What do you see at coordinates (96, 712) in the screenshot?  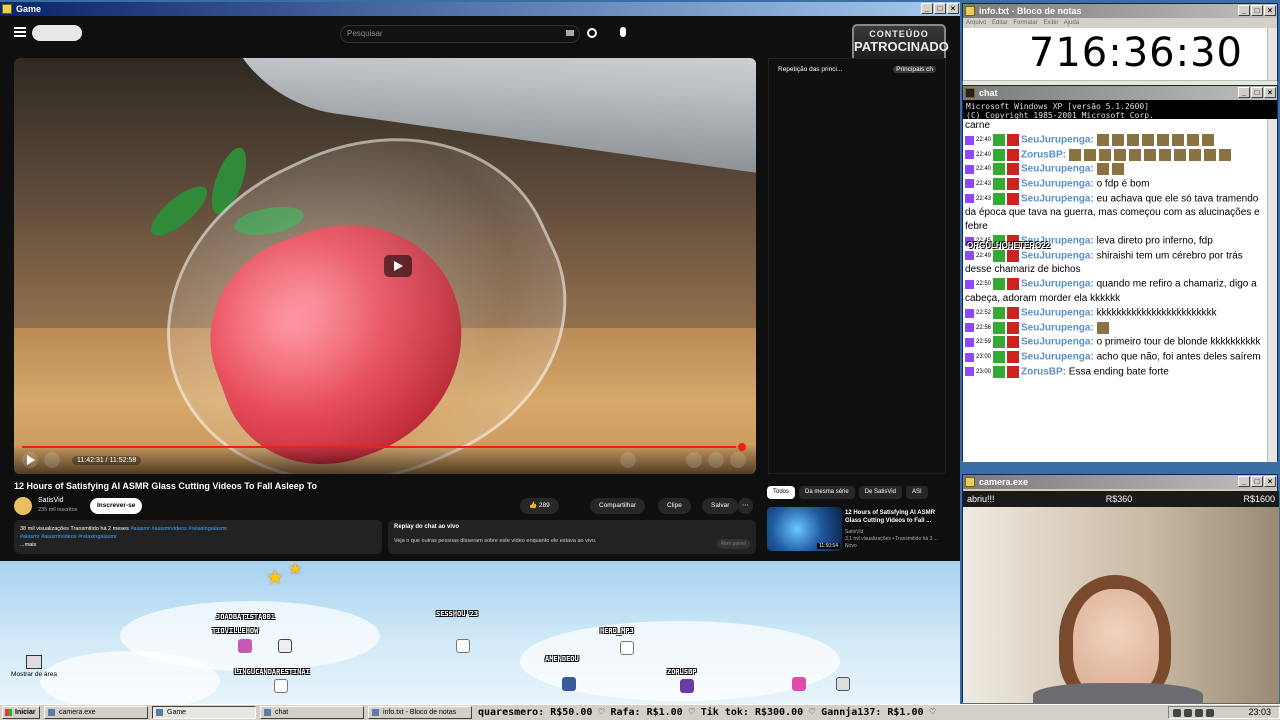 I see `taskbar-item-camera: camera.exe` at bounding box center [96, 712].